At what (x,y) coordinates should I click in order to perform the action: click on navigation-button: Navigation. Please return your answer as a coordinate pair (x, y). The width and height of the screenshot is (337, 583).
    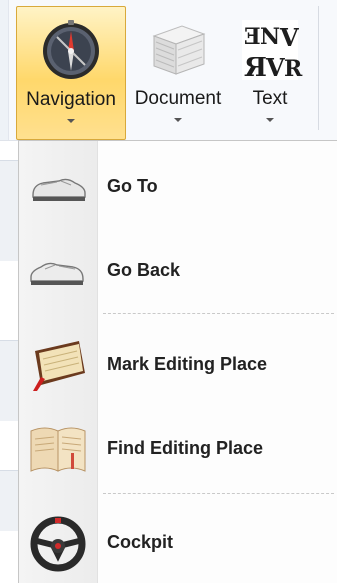
    Looking at the image, I should click on (71, 73).